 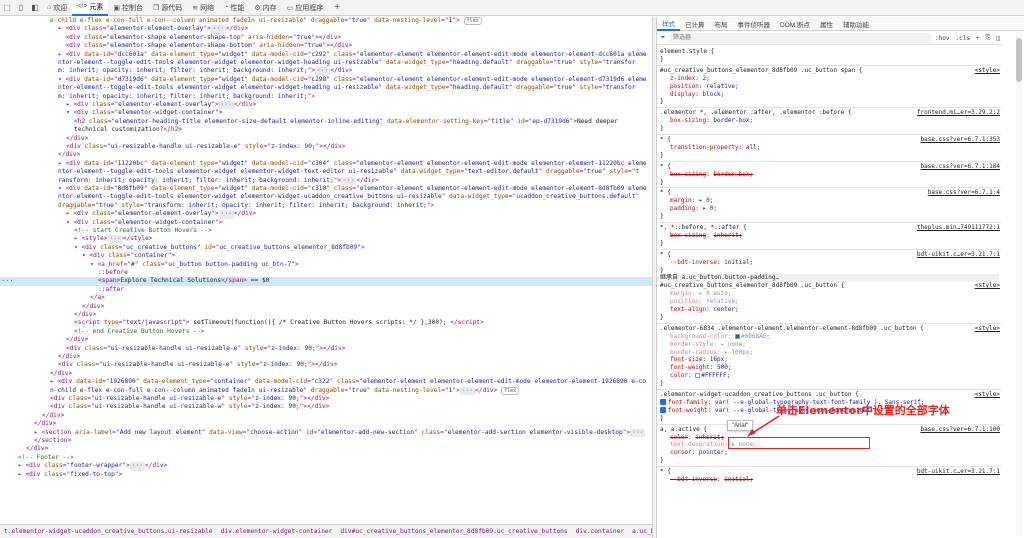 I want to click on styles-subtab-4: DOM 断点, so click(x=795, y=24).